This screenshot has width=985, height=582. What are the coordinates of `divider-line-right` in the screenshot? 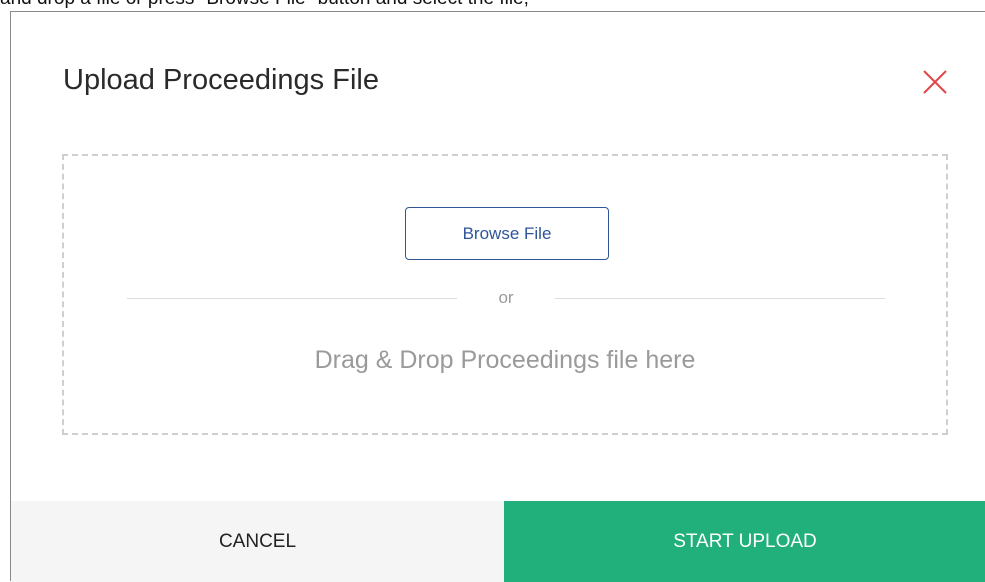 It's located at (720, 298).